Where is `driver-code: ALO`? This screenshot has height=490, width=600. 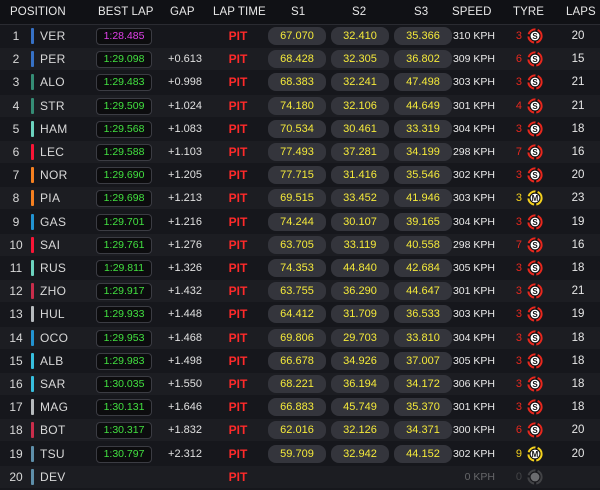
driver-code: ALO is located at coordinates (52, 82).